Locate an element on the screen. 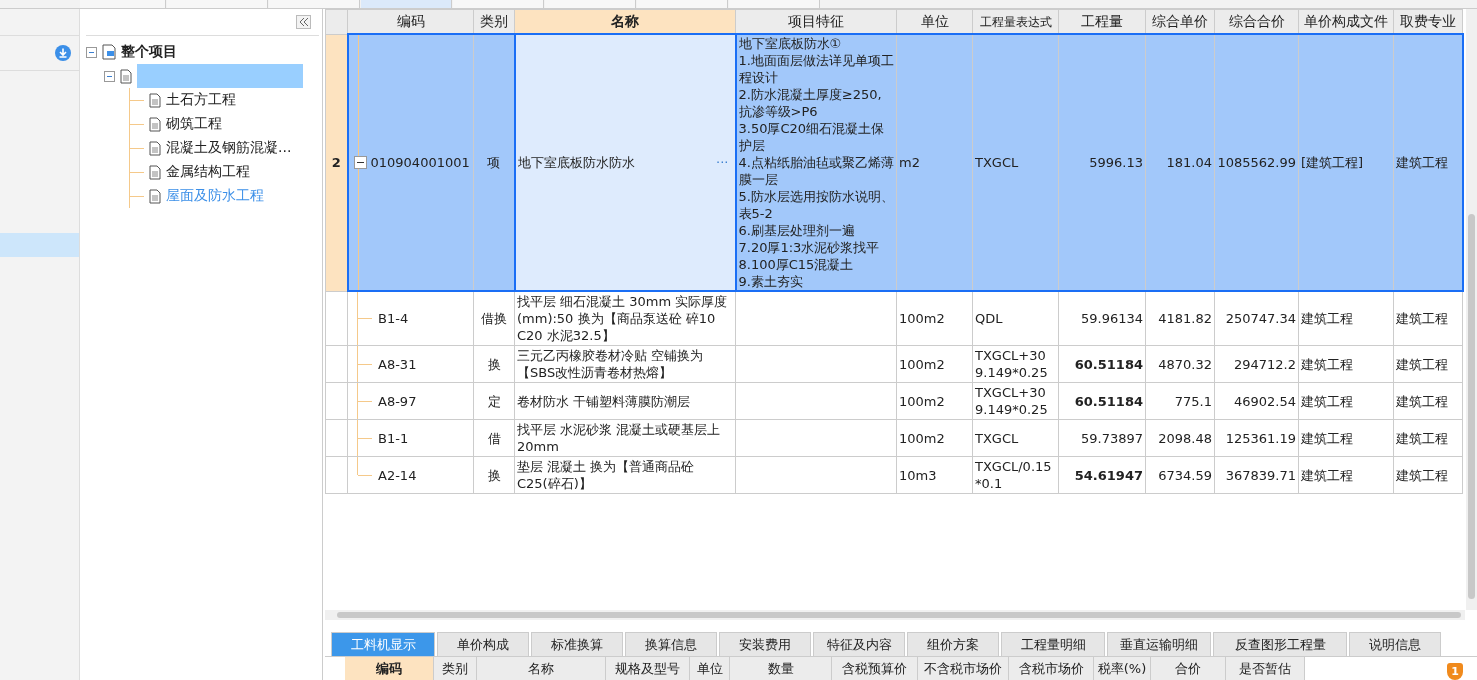 This screenshot has width=1477, height=680. table-cell: 250747.34 is located at coordinates (1256, 318).